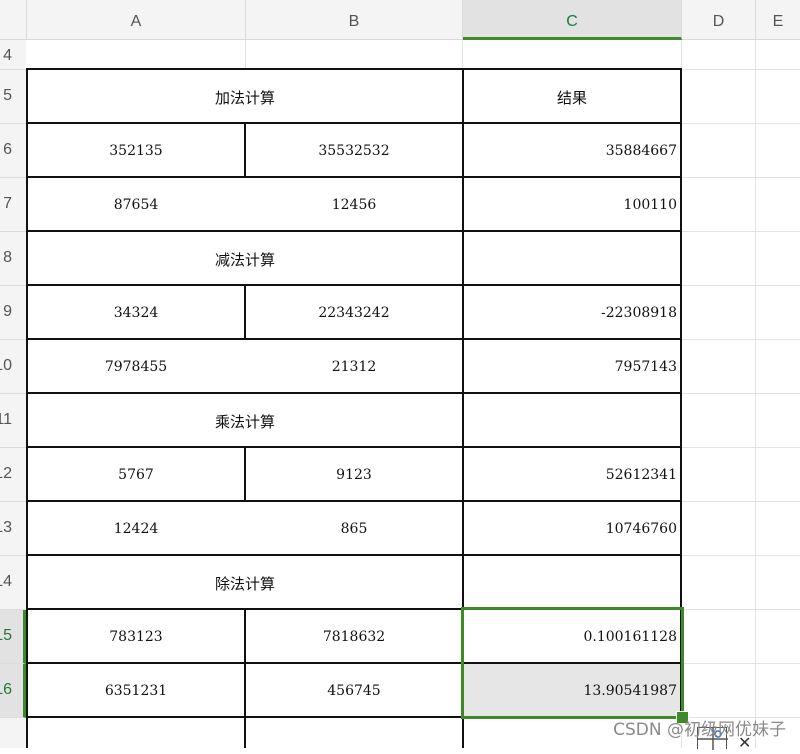 This screenshot has width=800, height=754. I want to click on section-header-division: 除法计算, so click(245, 583).